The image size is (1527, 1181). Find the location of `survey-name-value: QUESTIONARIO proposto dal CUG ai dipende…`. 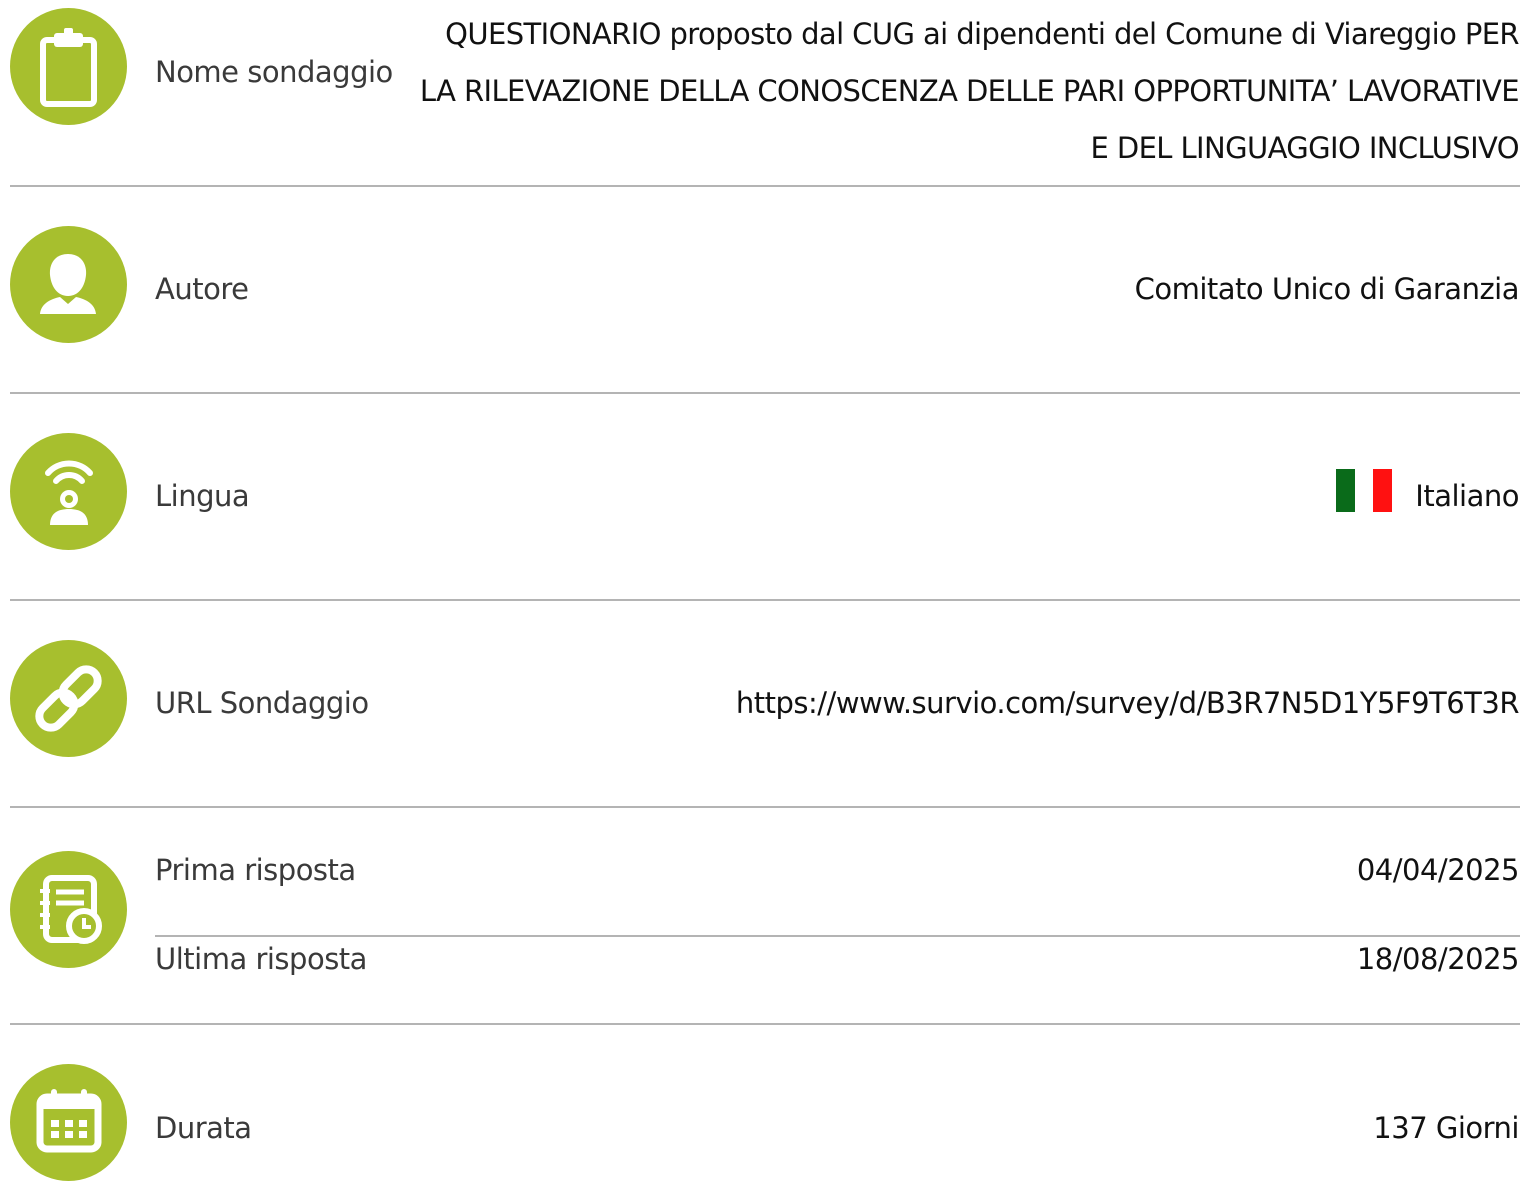

survey-name-value: QUESTIONARIO proposto dal CUG ai dipende… is located at coordinates (969, 91).